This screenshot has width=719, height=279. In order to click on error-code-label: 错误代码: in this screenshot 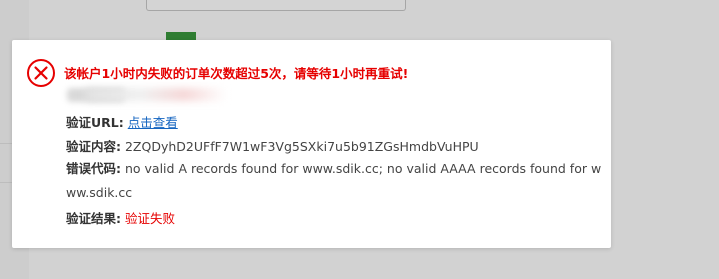, I will do `click(93, 168)`.